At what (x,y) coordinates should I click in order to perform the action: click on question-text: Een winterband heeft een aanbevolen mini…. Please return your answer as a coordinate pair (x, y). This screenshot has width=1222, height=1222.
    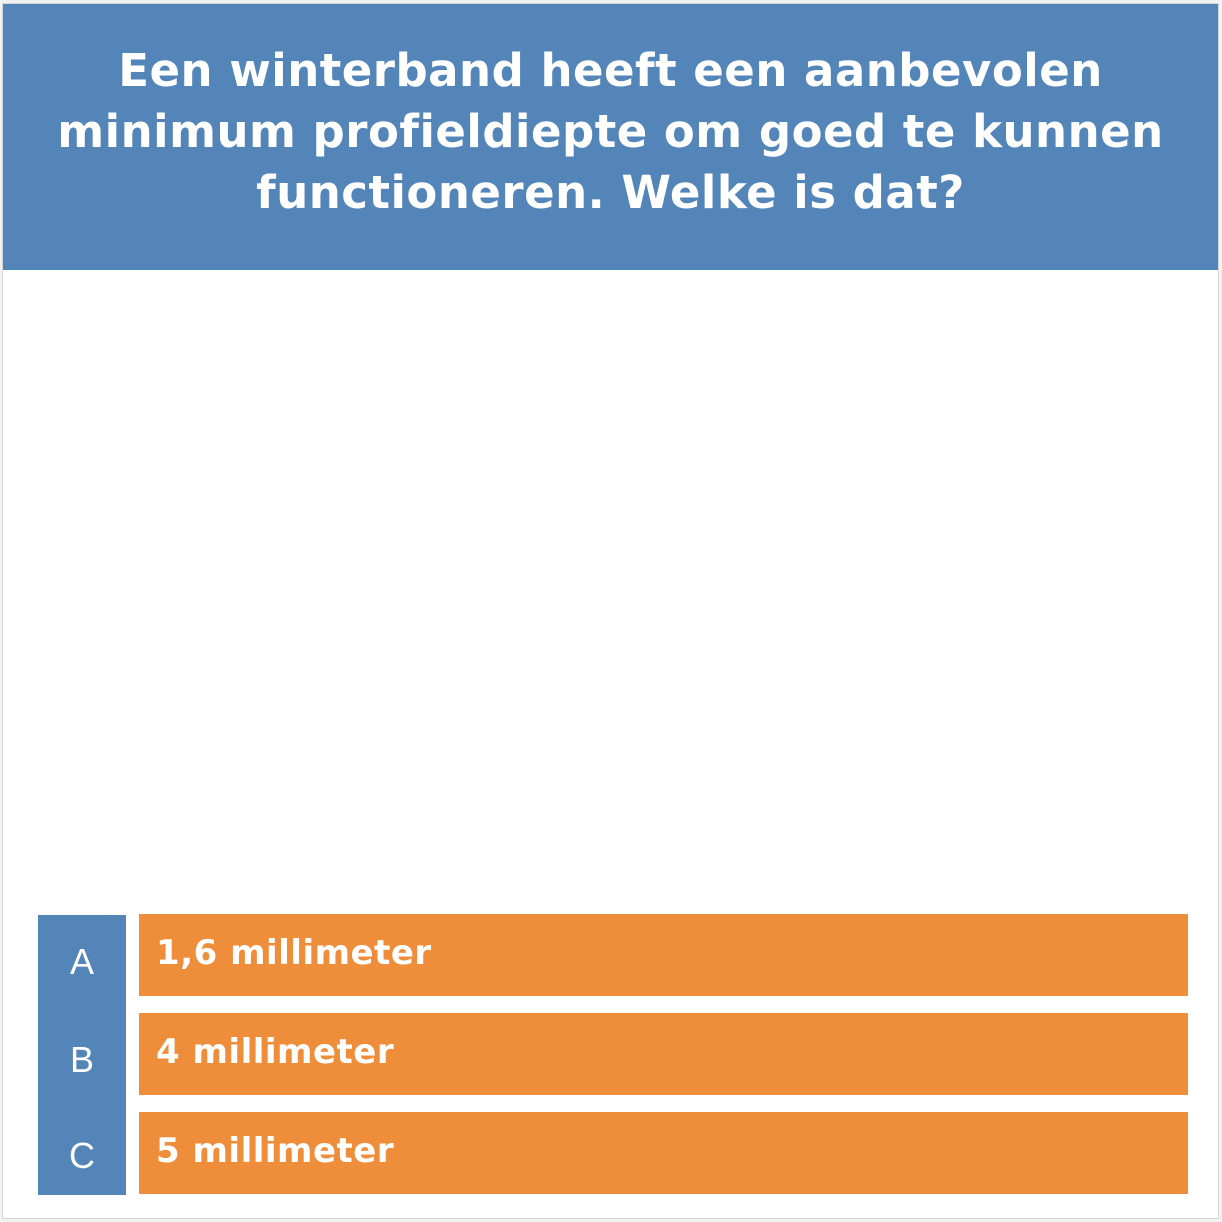
    Looking at the image, I should click on (610, 131).